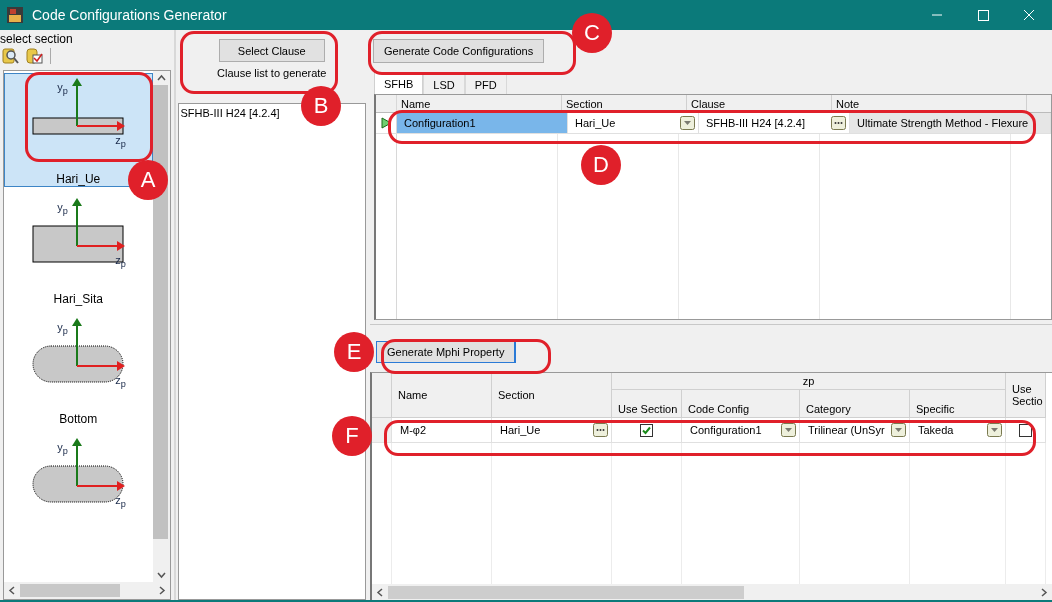 The height and width of the screenshot is (602, 1052). I want to click on column-header: Note, so click(929, 103).